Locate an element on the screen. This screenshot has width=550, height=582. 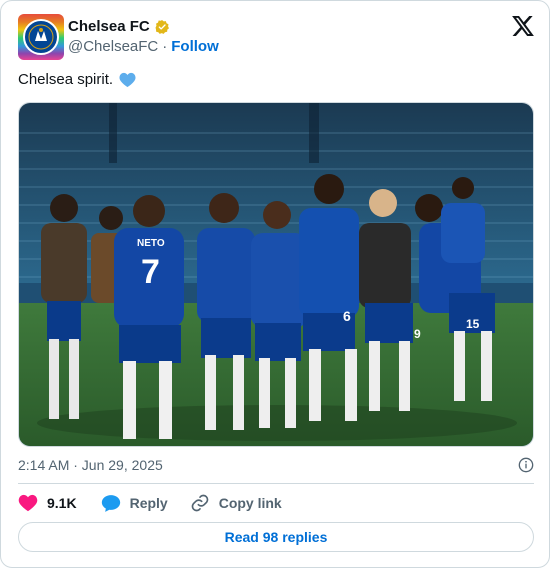
x-logo-icon is located at coordinates (523, 26).